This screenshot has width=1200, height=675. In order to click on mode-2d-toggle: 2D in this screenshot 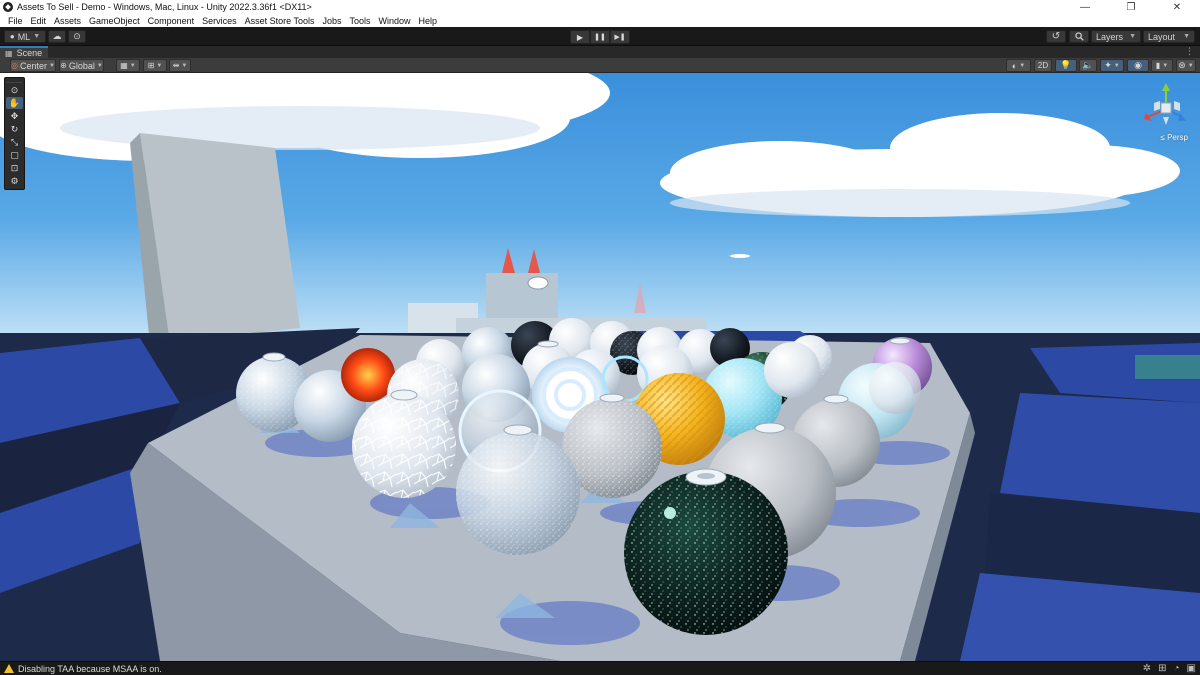, I will do `click(1043, 65)`.